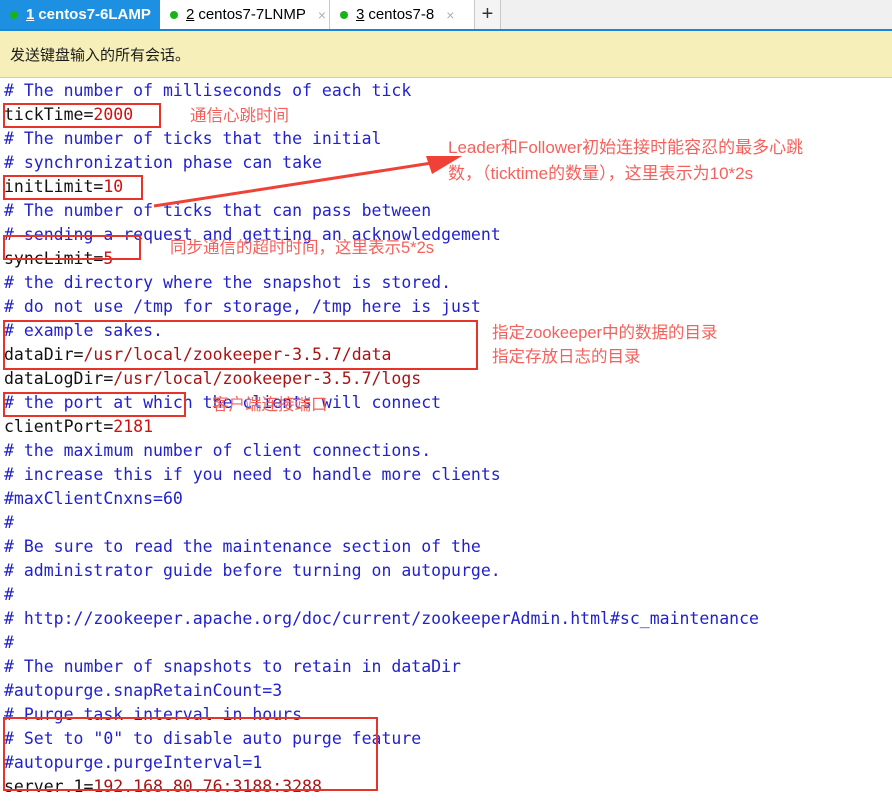 This screenshot has height=803, width=892. Describe the element at coordinates (446, 163) in the screenshot. I see `terminal-comment-line: # synchronization phase can take` at that location.